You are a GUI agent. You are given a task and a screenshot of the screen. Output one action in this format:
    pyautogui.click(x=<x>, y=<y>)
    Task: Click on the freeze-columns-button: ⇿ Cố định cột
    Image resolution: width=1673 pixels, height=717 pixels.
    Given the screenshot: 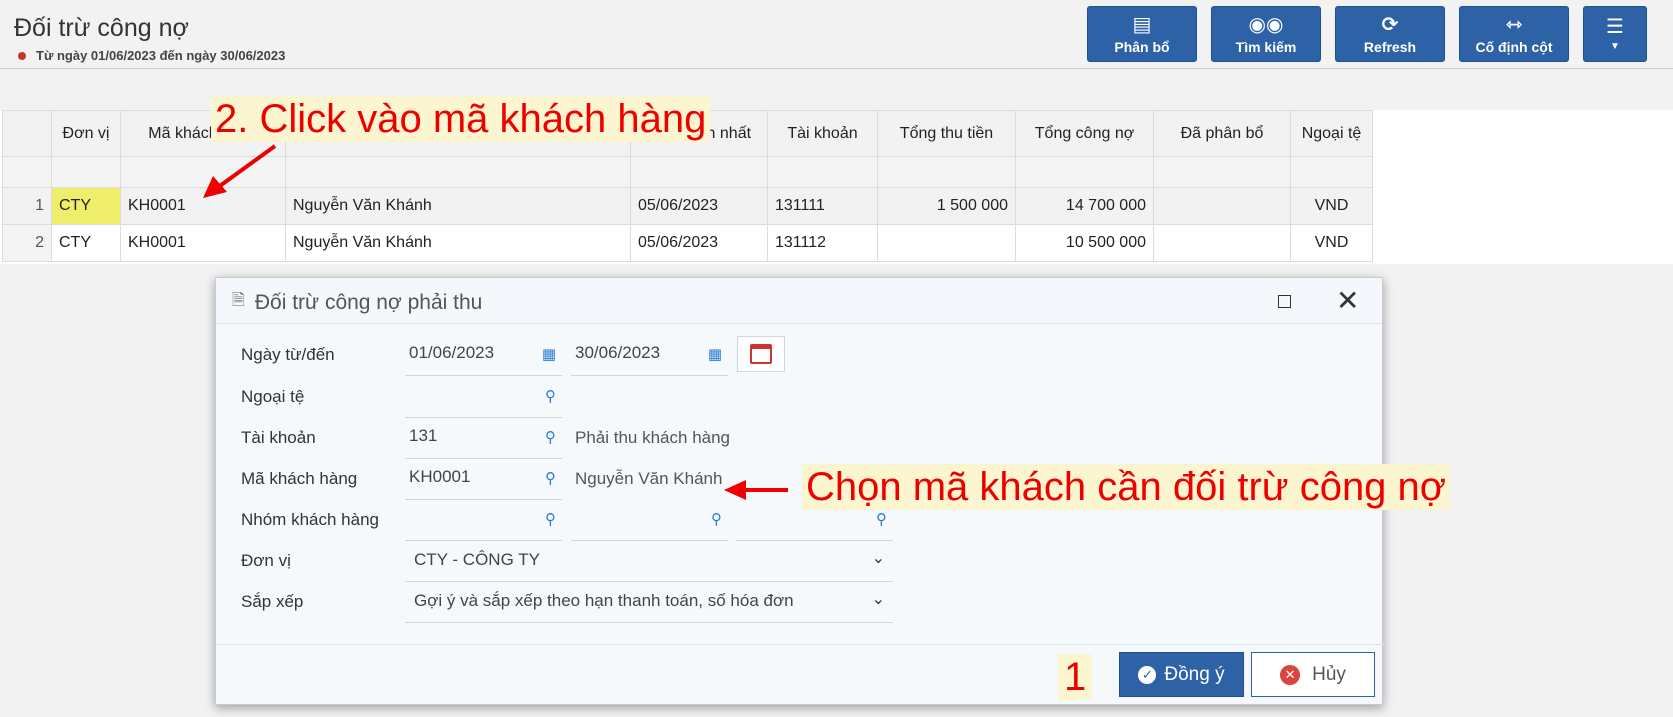 What is the action you would take?
    pyautogui.click(x=1514, y=34)
    